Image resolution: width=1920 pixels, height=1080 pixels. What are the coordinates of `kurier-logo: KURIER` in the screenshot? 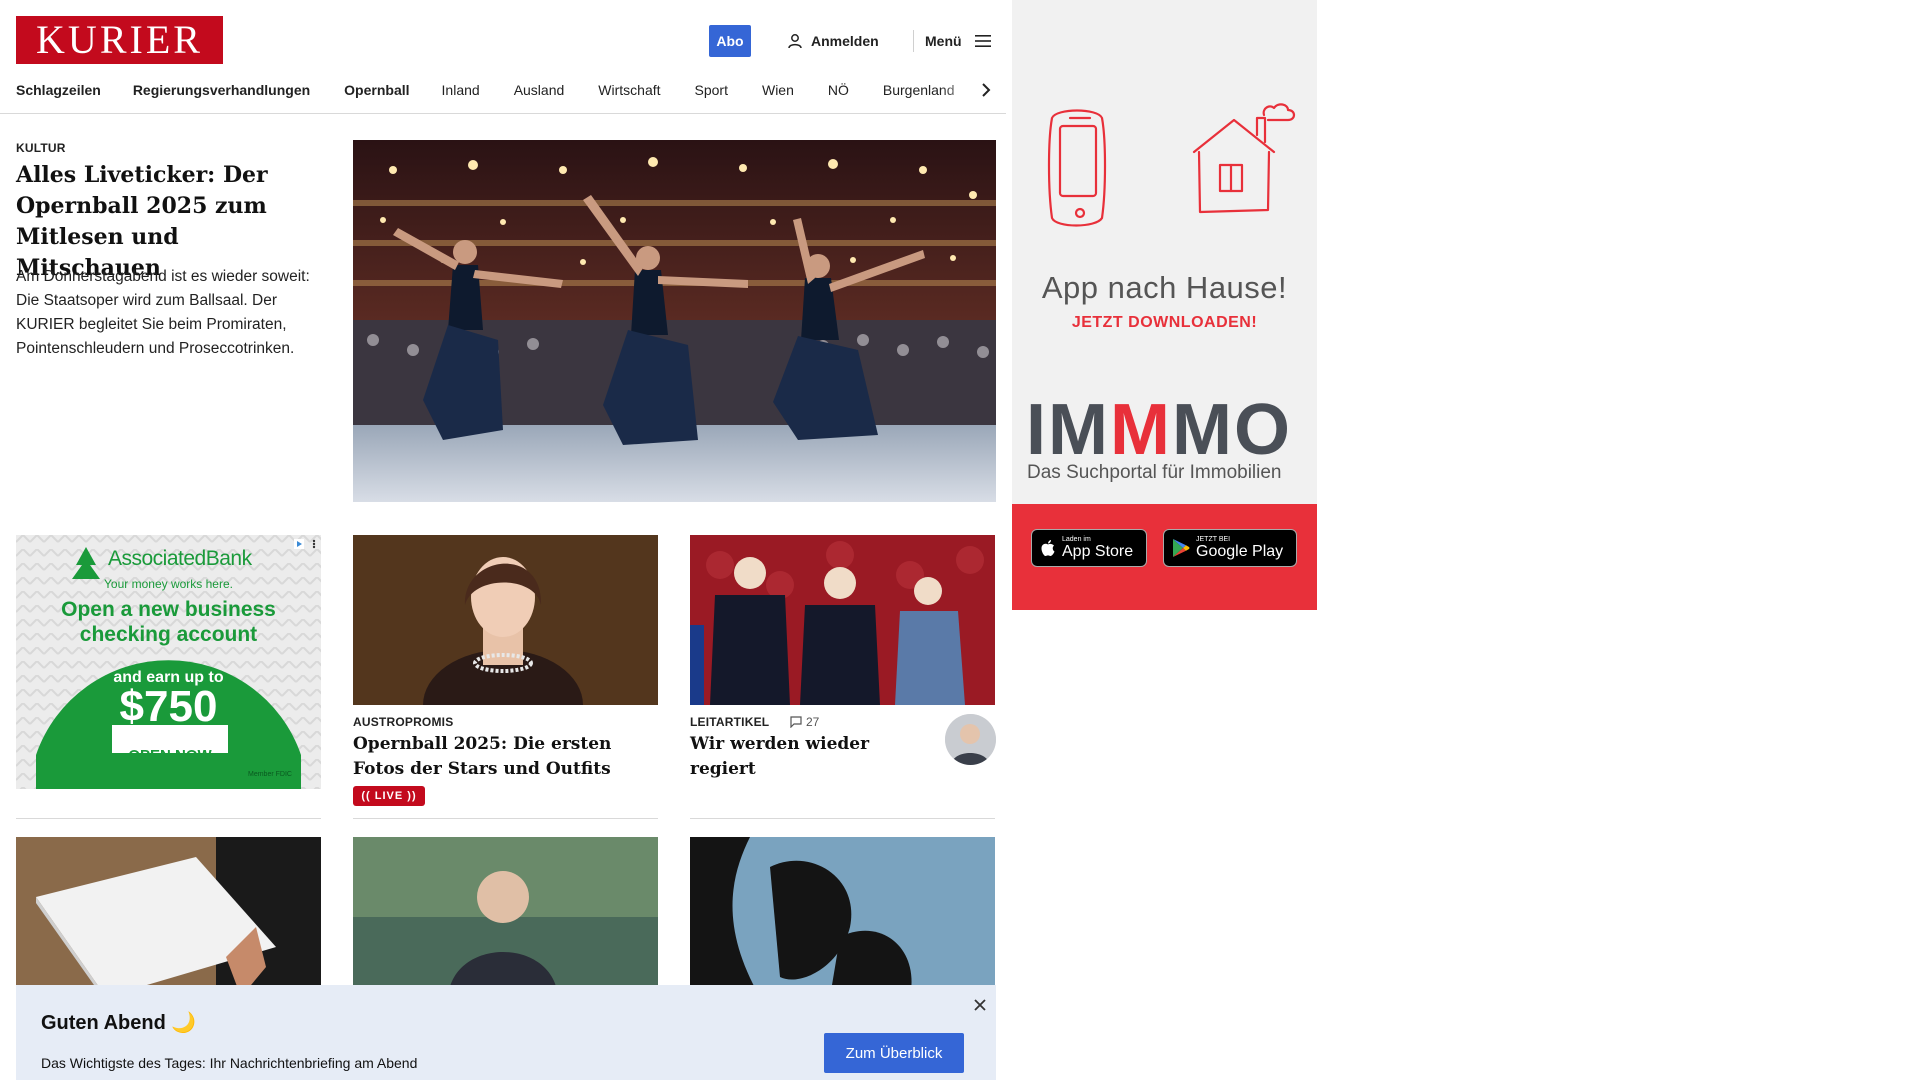 It's located at (119, 40).